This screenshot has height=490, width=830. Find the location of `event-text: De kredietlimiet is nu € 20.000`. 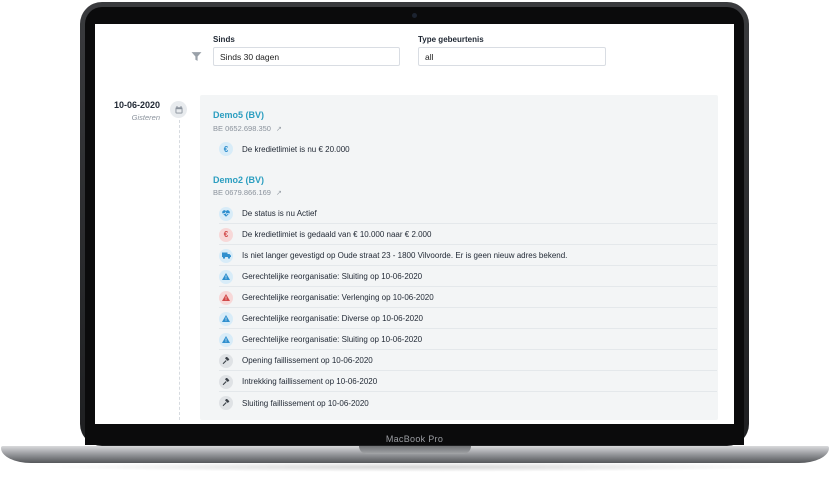

event-text: De kredietlimiet is nu € 20.000 is located at coordinates (296, 149).